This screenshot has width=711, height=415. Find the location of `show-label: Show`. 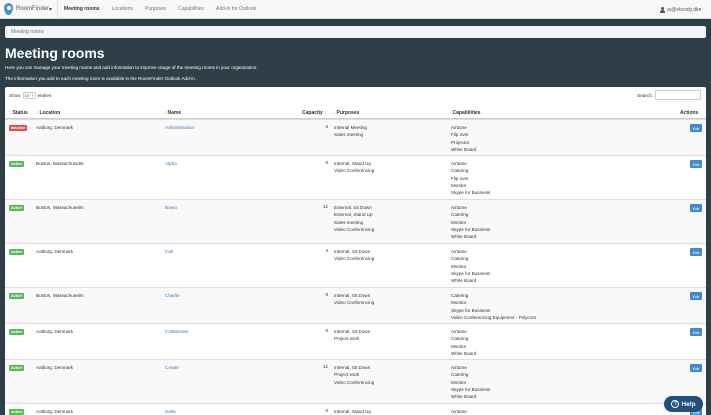

show-label: Show is located at coordinates (15, 95).